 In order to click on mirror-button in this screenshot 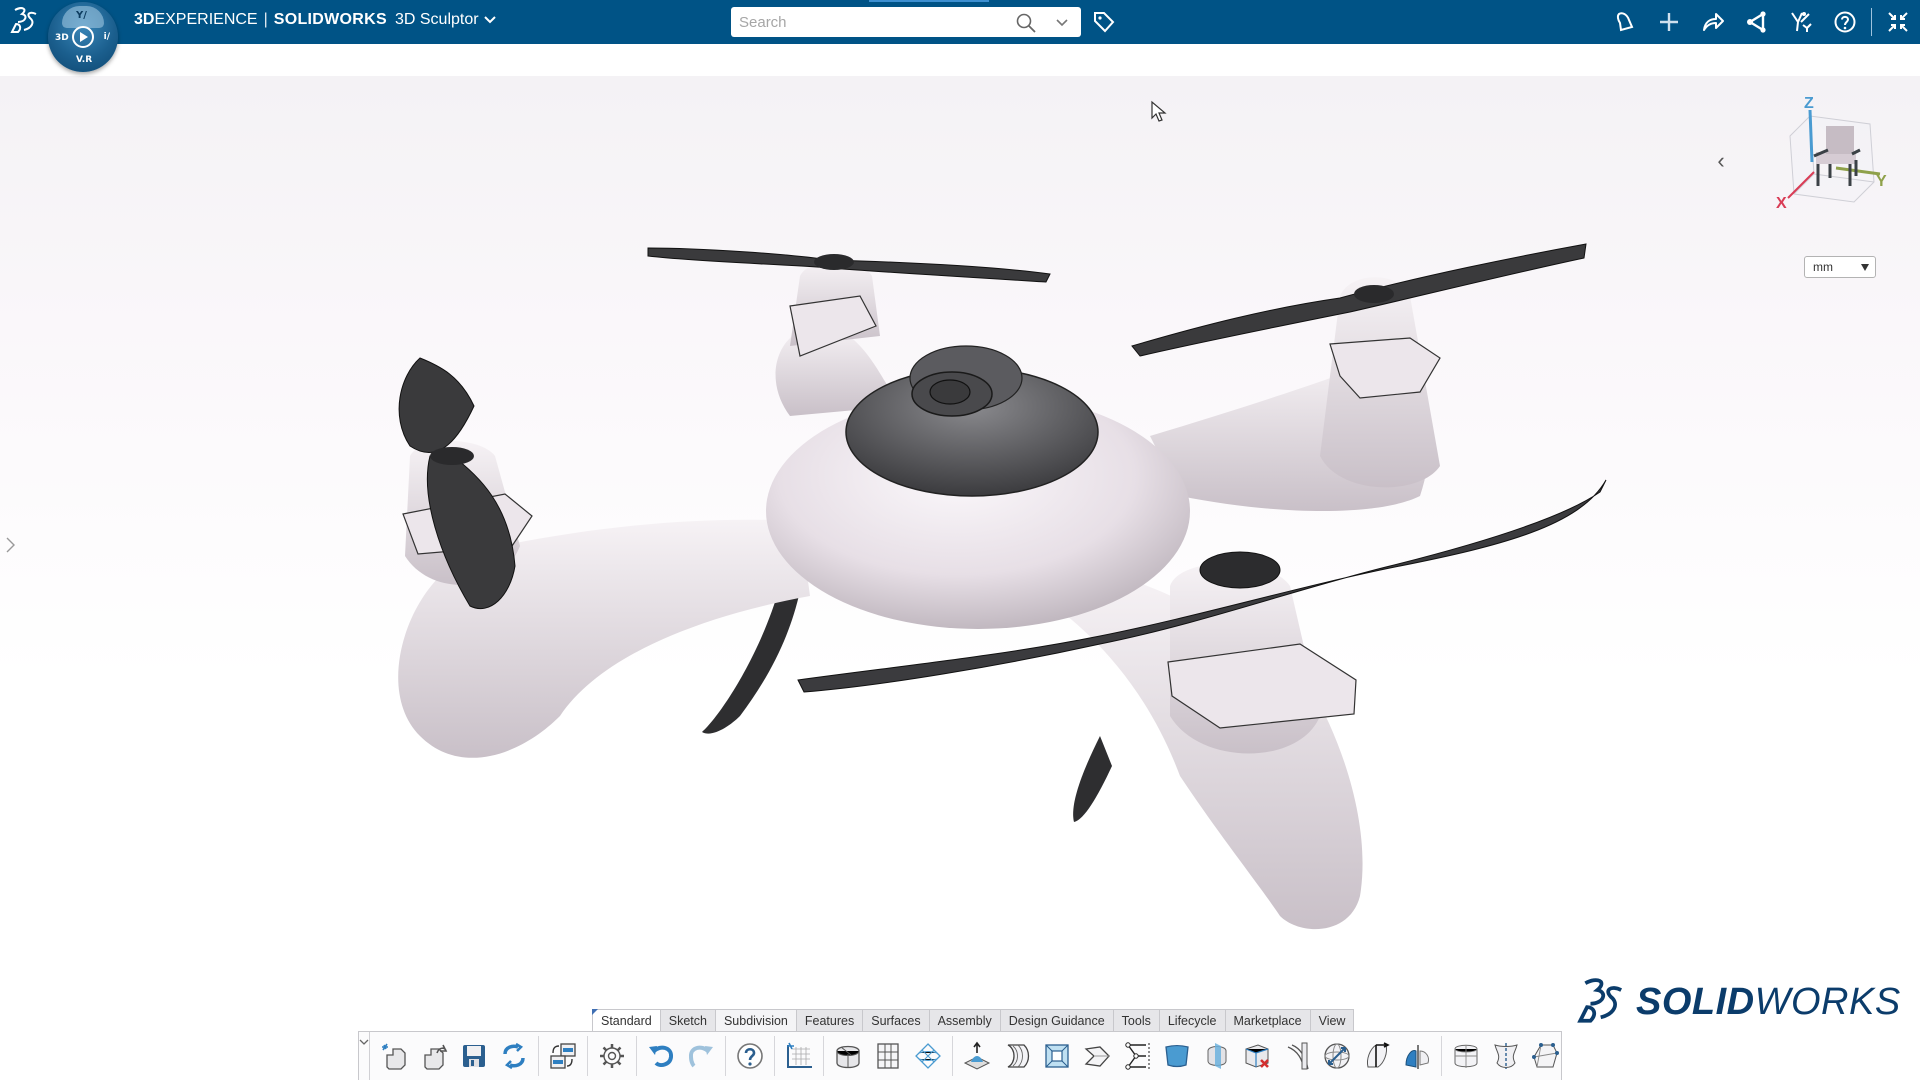, I will do `click(1417, 1056)`.